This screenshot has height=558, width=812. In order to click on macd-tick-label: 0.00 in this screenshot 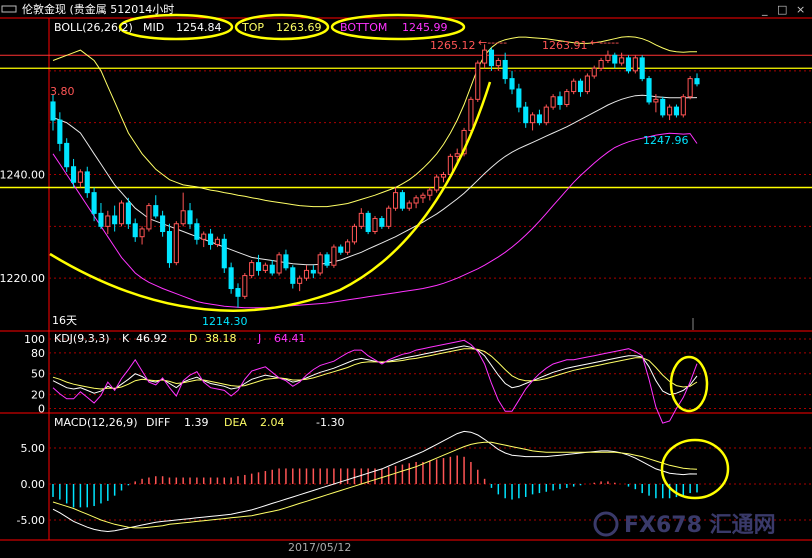, I will do `click(33, 484)`.